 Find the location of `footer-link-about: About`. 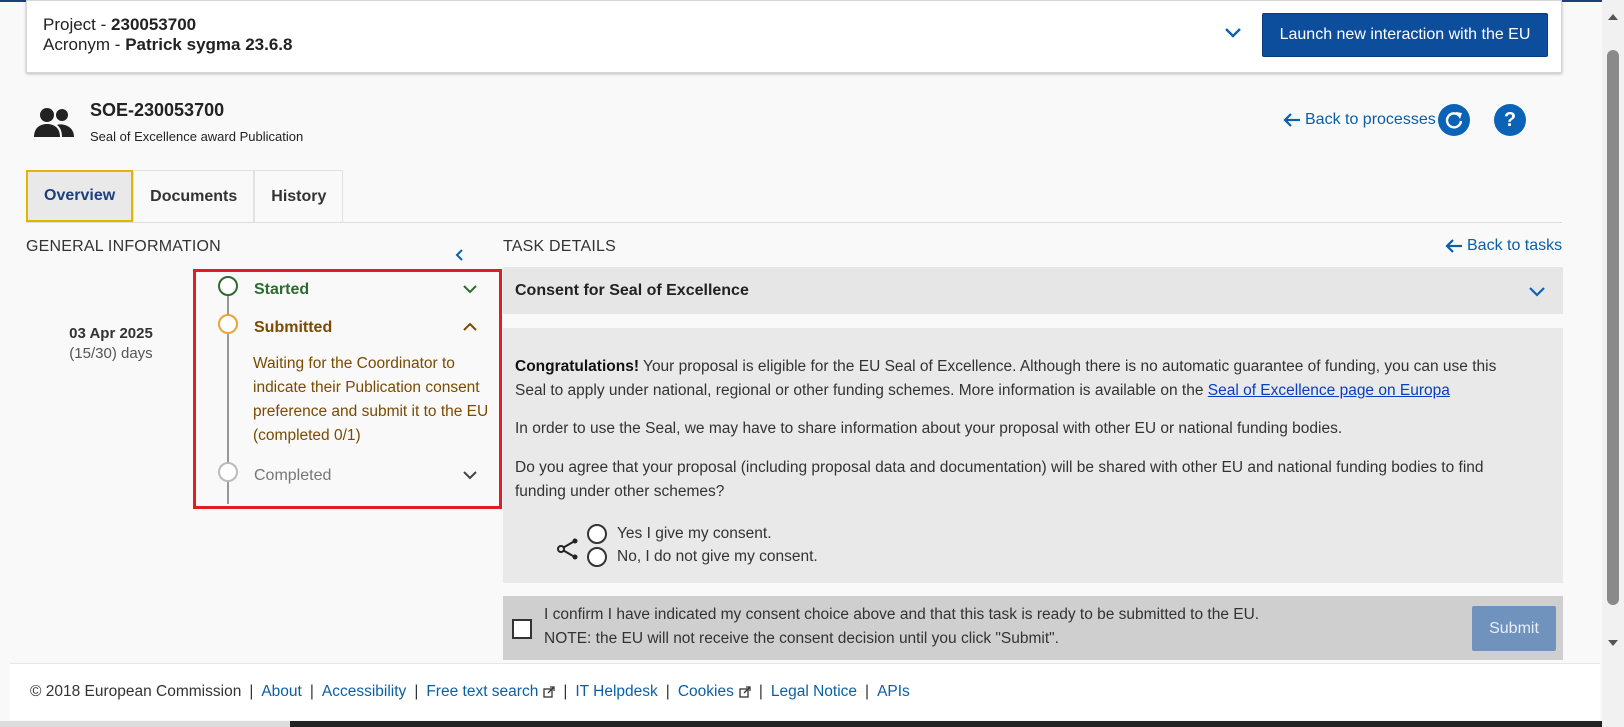

footer-link-about: About is located at coordinates (281, 692).